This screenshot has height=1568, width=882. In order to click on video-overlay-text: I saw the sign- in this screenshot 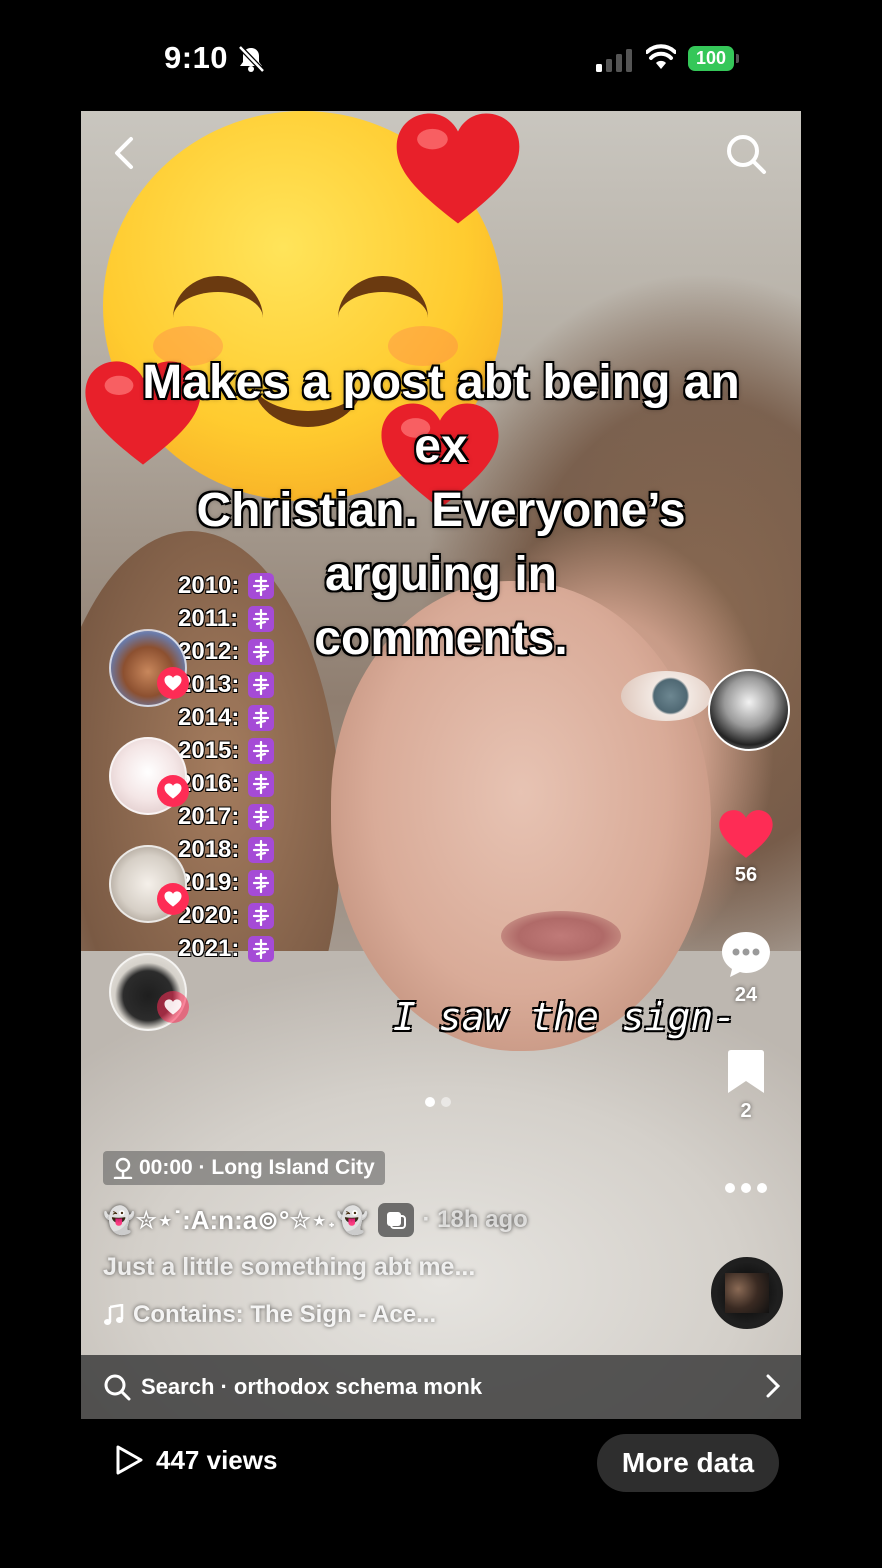, I will do `click(565, 1017)`.